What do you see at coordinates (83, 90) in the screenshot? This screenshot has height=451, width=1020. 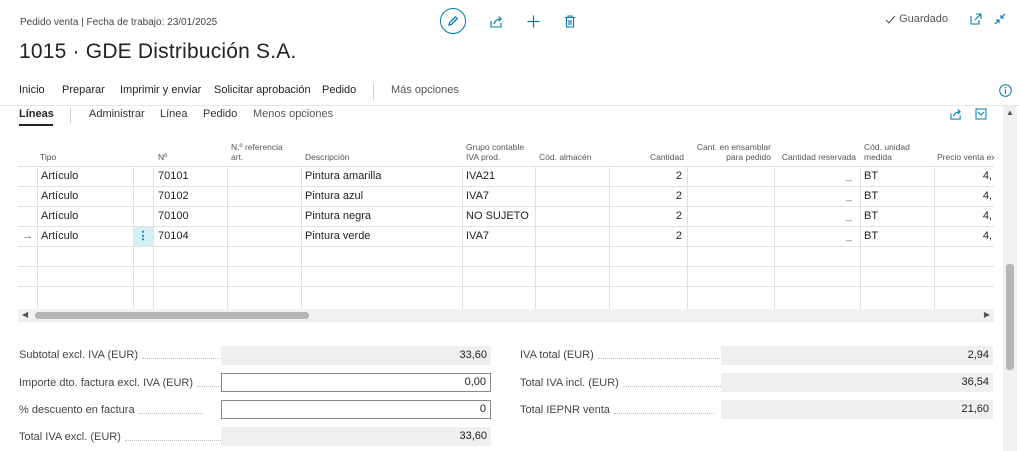 I see `action-preparar: Preparar` at bounding box center [83, 90].